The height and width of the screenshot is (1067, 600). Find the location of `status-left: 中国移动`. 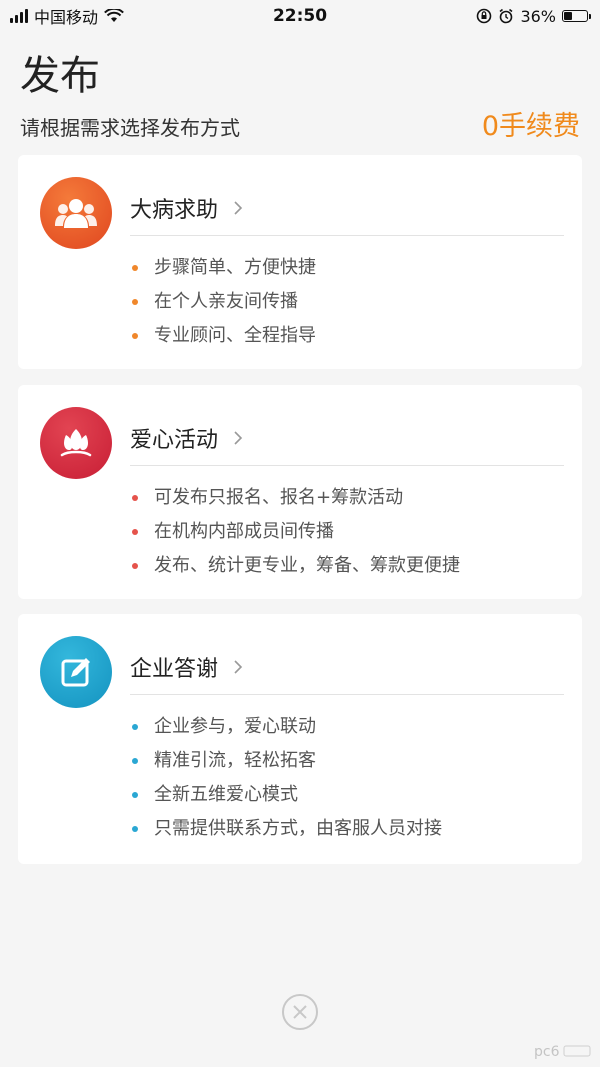

status-left: 中国移动 is located at coordinates (62, 16).